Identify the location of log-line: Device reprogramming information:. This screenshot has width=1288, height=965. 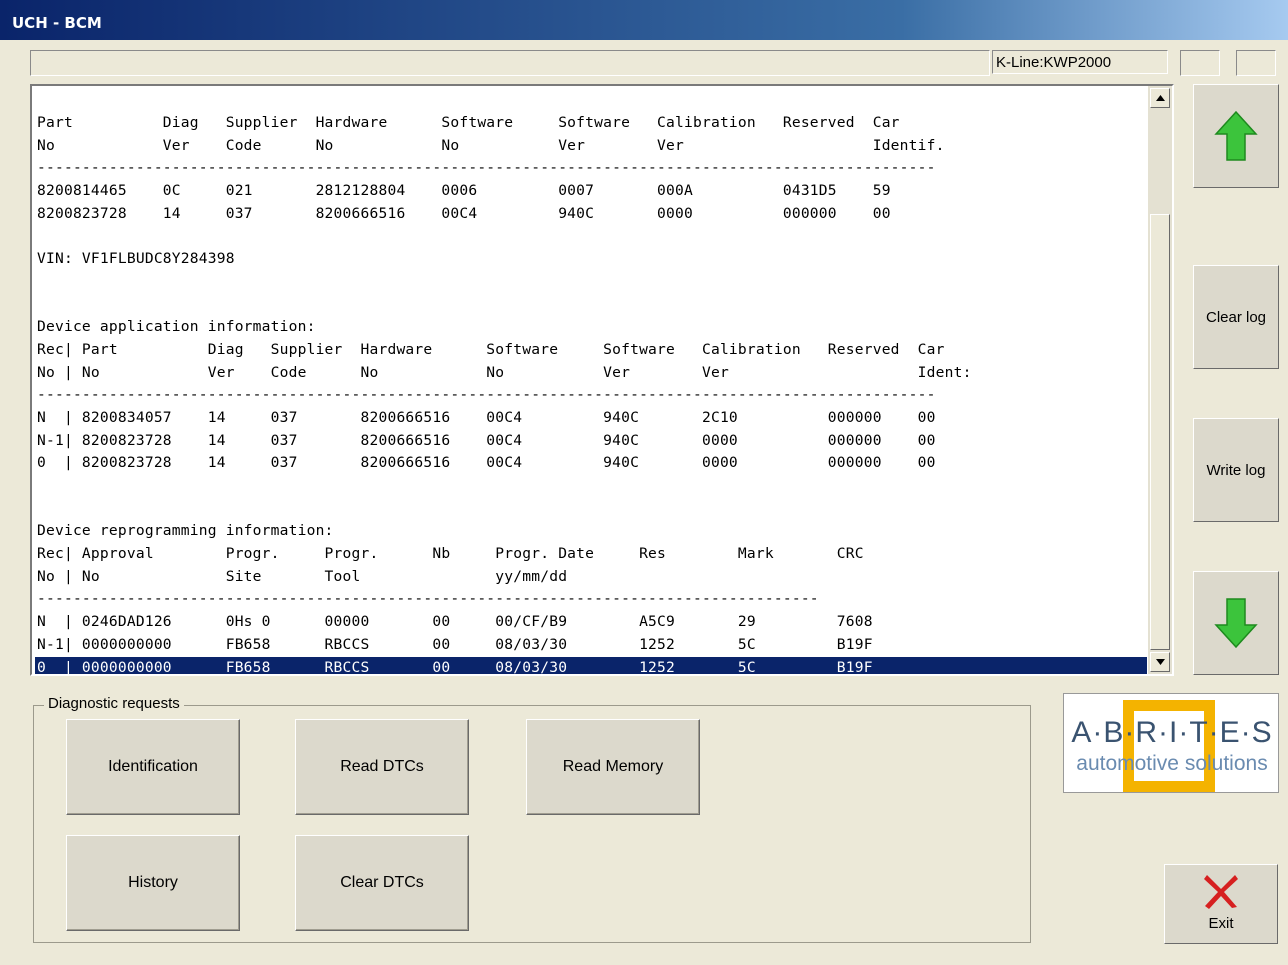
(185, 531).